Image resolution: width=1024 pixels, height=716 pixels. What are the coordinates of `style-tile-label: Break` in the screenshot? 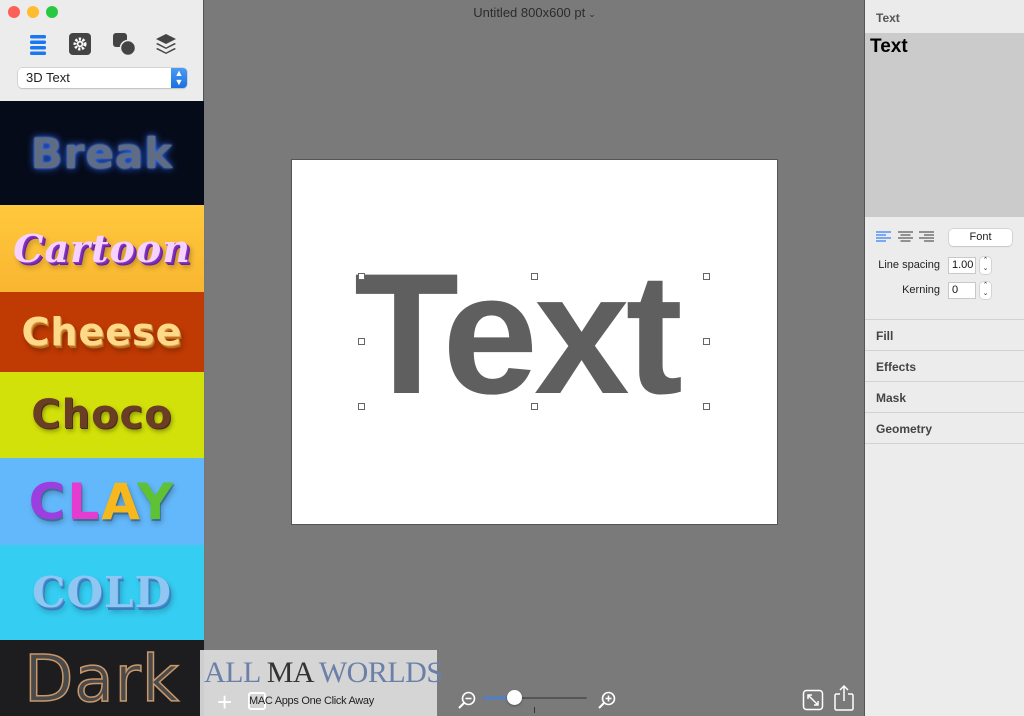 It's located at (102, 153).